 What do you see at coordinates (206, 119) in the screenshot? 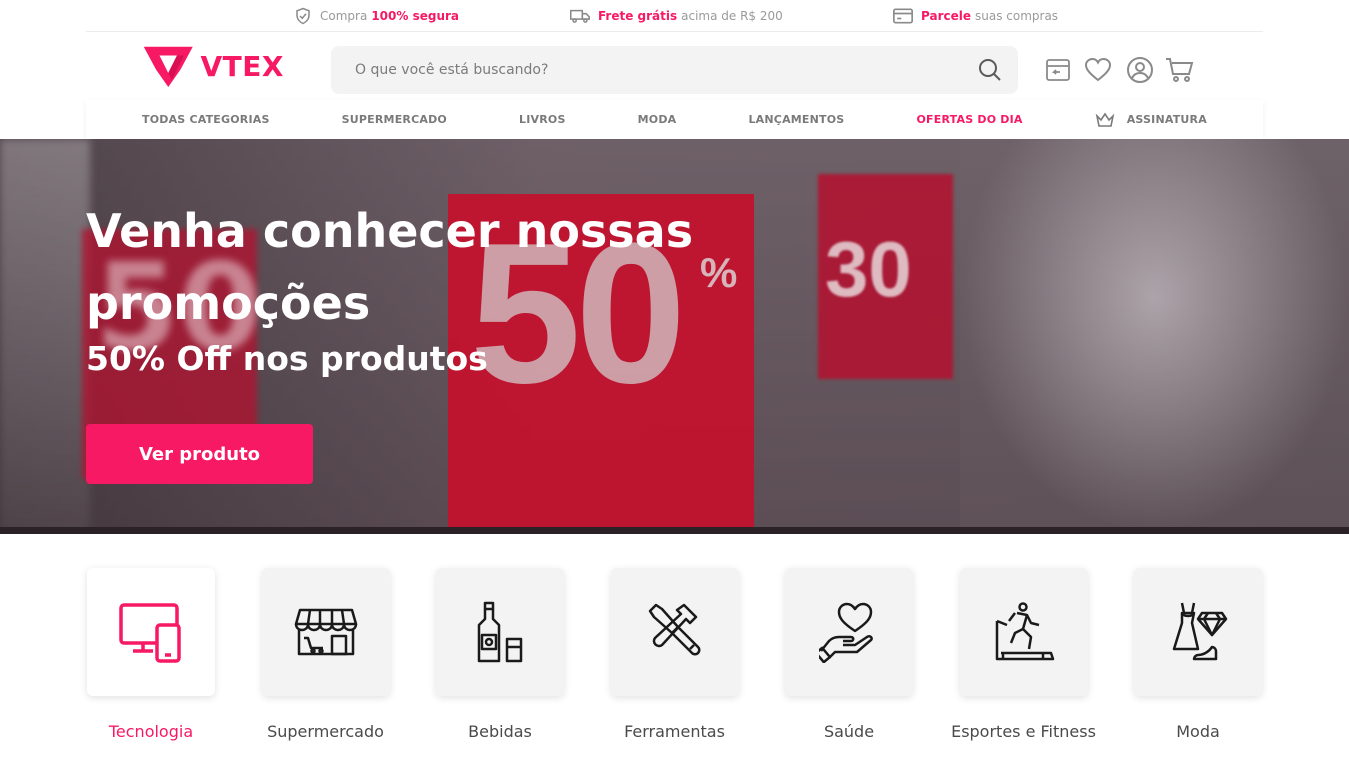
I see `nav-item-todas-categorias: TODAS CATEGORIAS` at bounding box center [206, 119].